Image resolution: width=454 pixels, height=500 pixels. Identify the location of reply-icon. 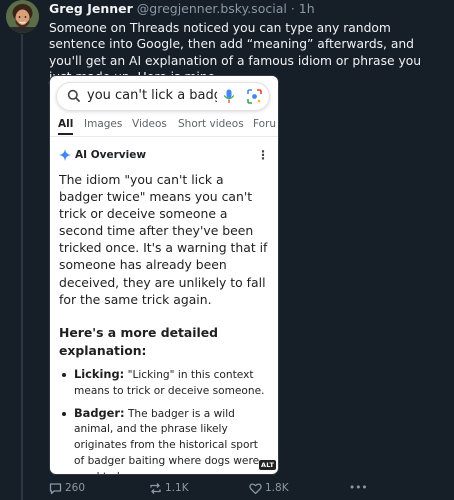
(55, 489).